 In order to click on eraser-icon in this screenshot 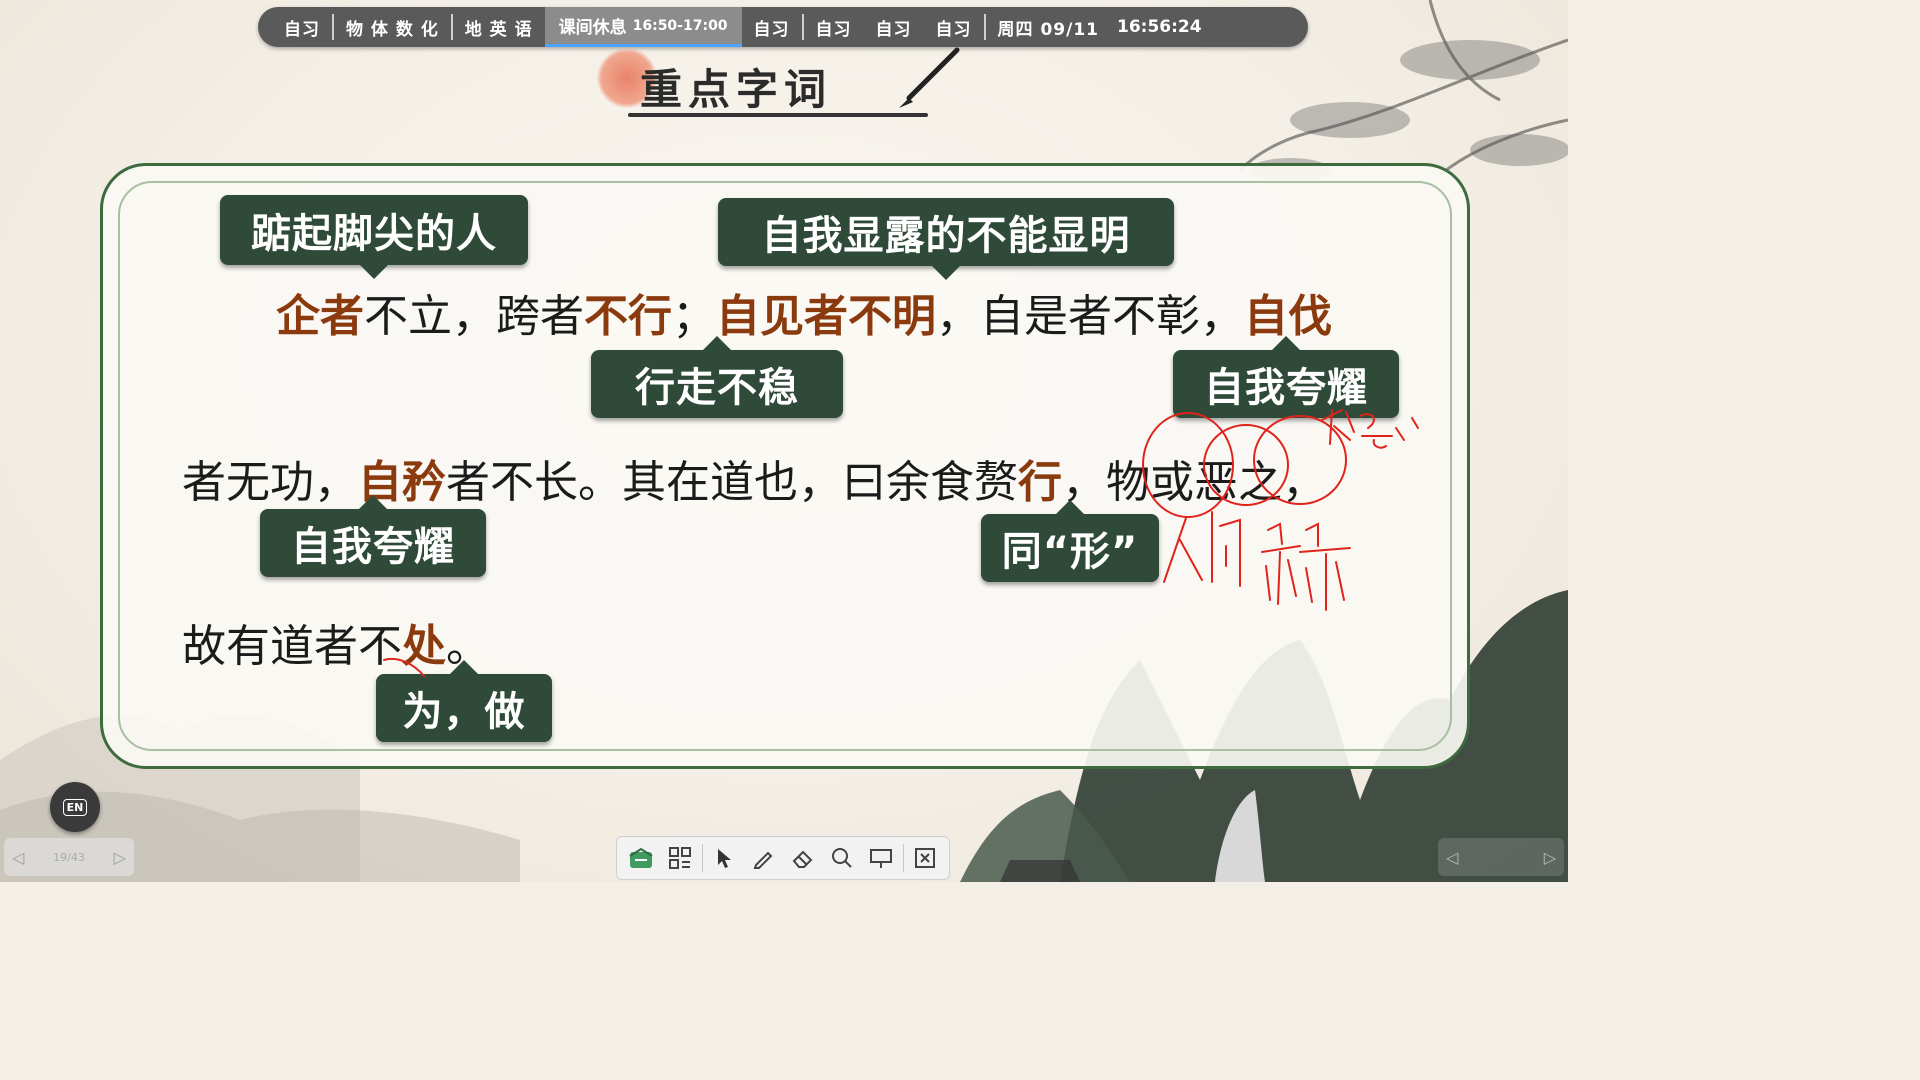, I will do `click(802, 859)`.